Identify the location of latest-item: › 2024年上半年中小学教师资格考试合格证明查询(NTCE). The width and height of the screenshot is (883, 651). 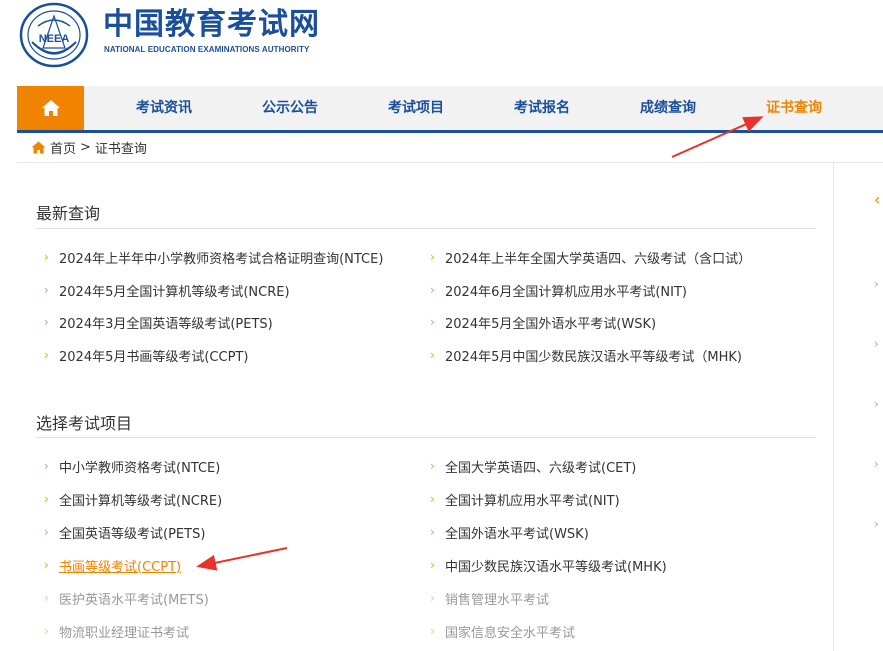
(213, 257).